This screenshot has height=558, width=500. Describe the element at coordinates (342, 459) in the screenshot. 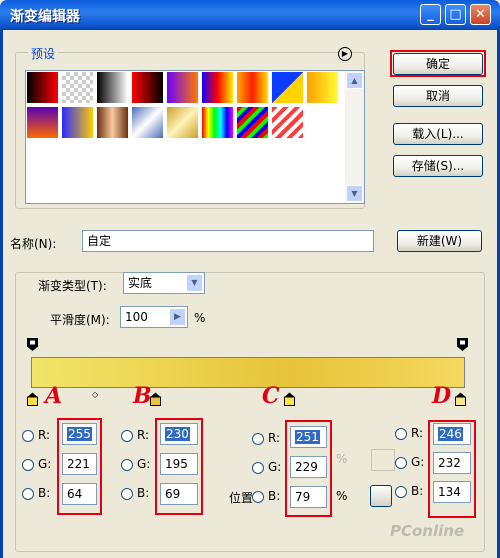

I see `location-percent-disabled: %` at that location.